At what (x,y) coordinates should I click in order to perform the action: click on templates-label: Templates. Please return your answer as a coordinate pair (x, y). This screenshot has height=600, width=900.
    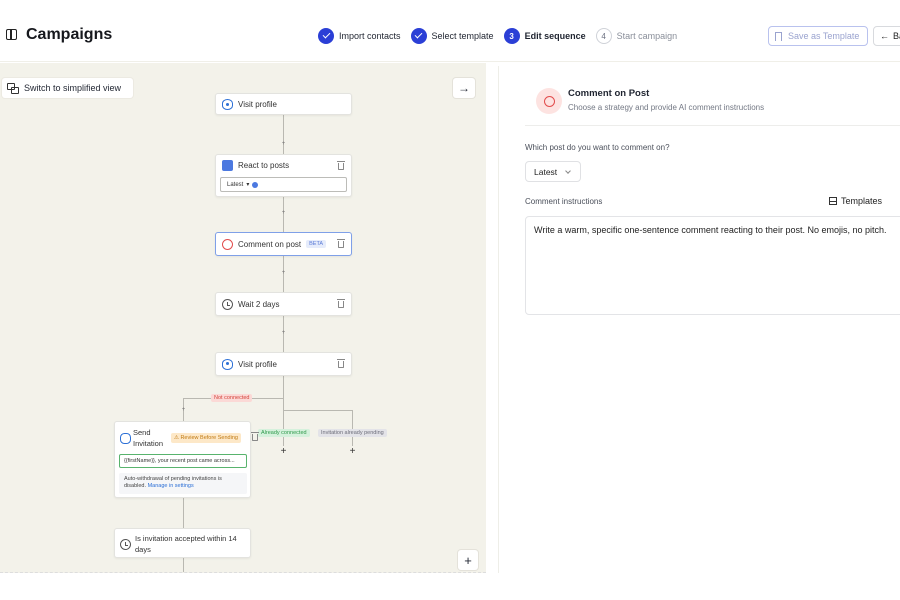
    Looking at the image, I should click on (862, 201).